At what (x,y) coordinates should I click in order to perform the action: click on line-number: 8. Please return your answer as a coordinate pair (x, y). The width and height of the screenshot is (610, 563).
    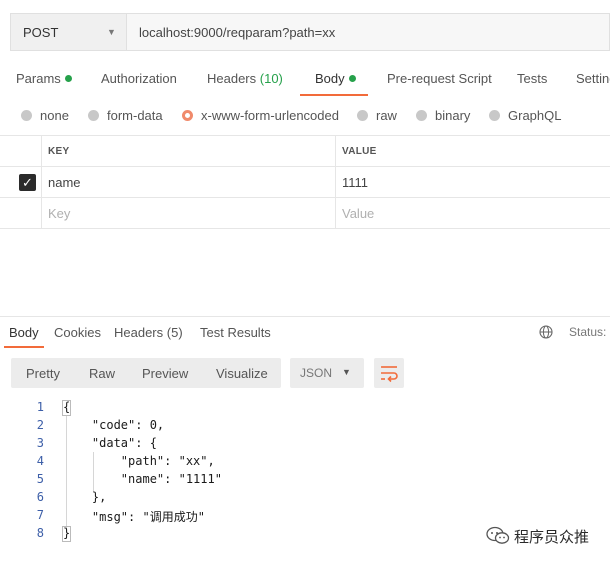
    Looking at the image, I should click on (40, 533).